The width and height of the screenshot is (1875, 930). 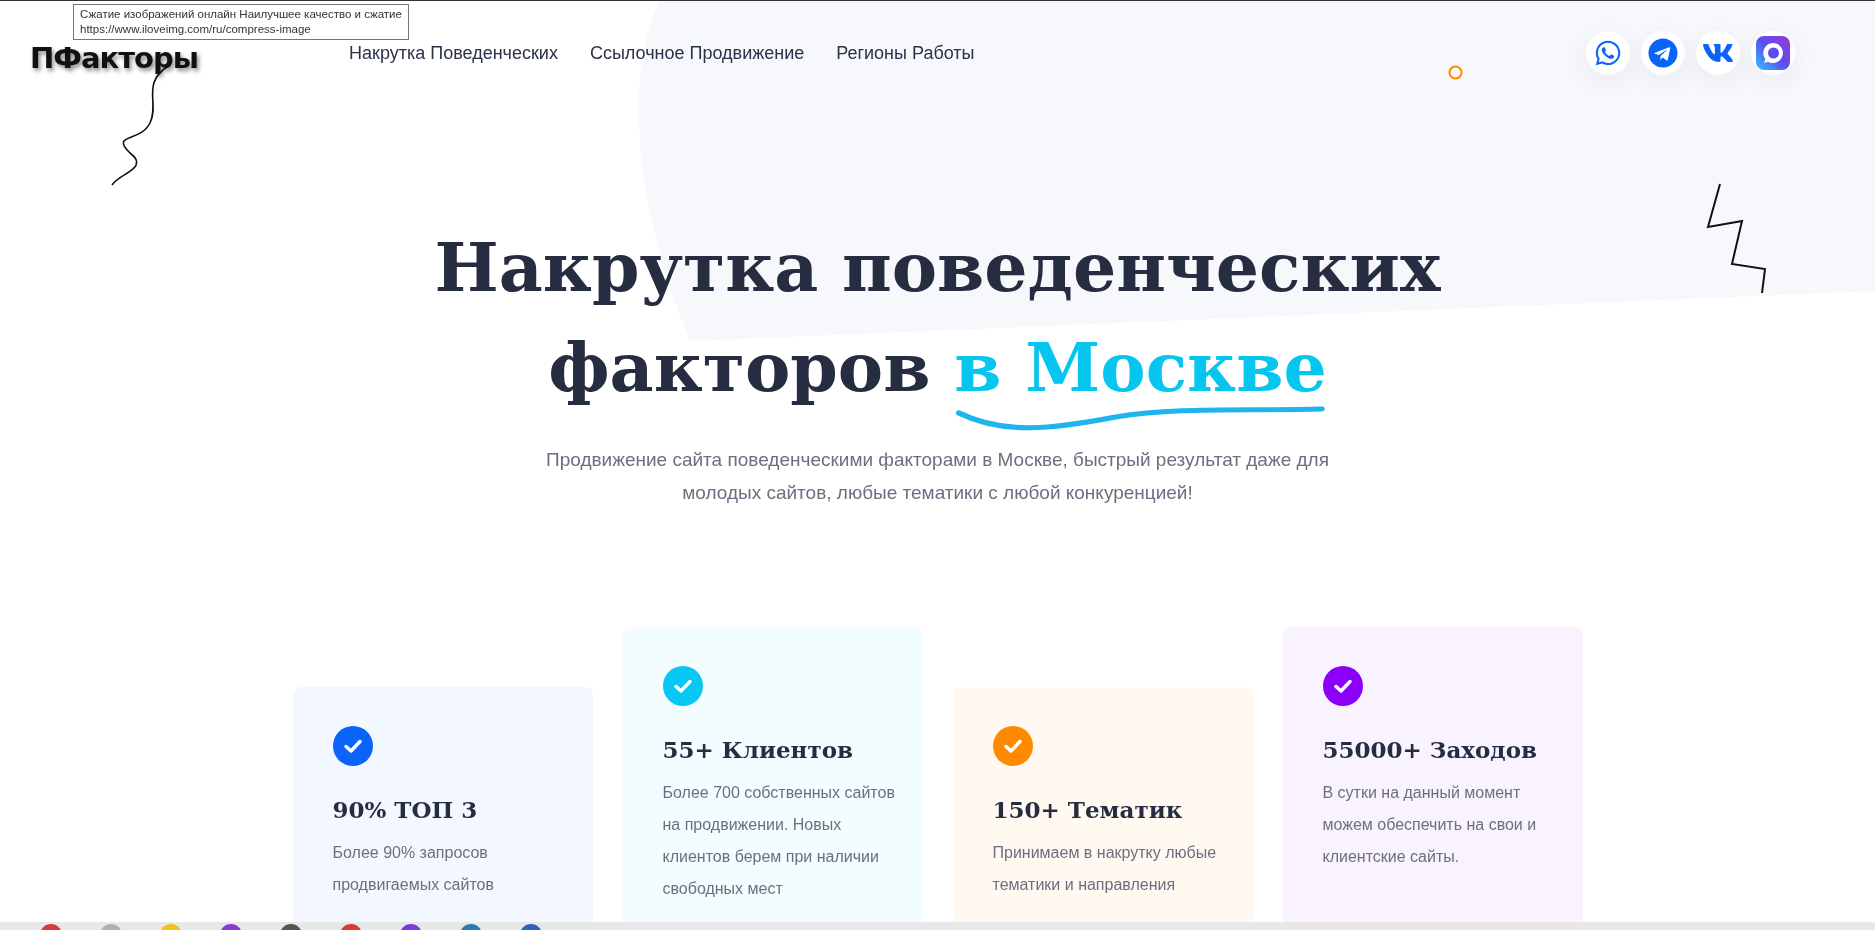 I want to click on card-title: 55000+ Заходов, so click(x=1430, y=749).